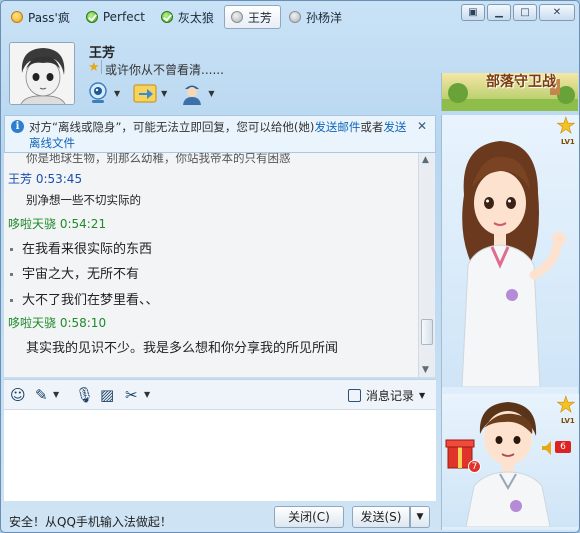  What do you see at coordinates (422, 126) in the screenshot?
I see `close-notice-icon: ✕` at bounding box center [422, 126].